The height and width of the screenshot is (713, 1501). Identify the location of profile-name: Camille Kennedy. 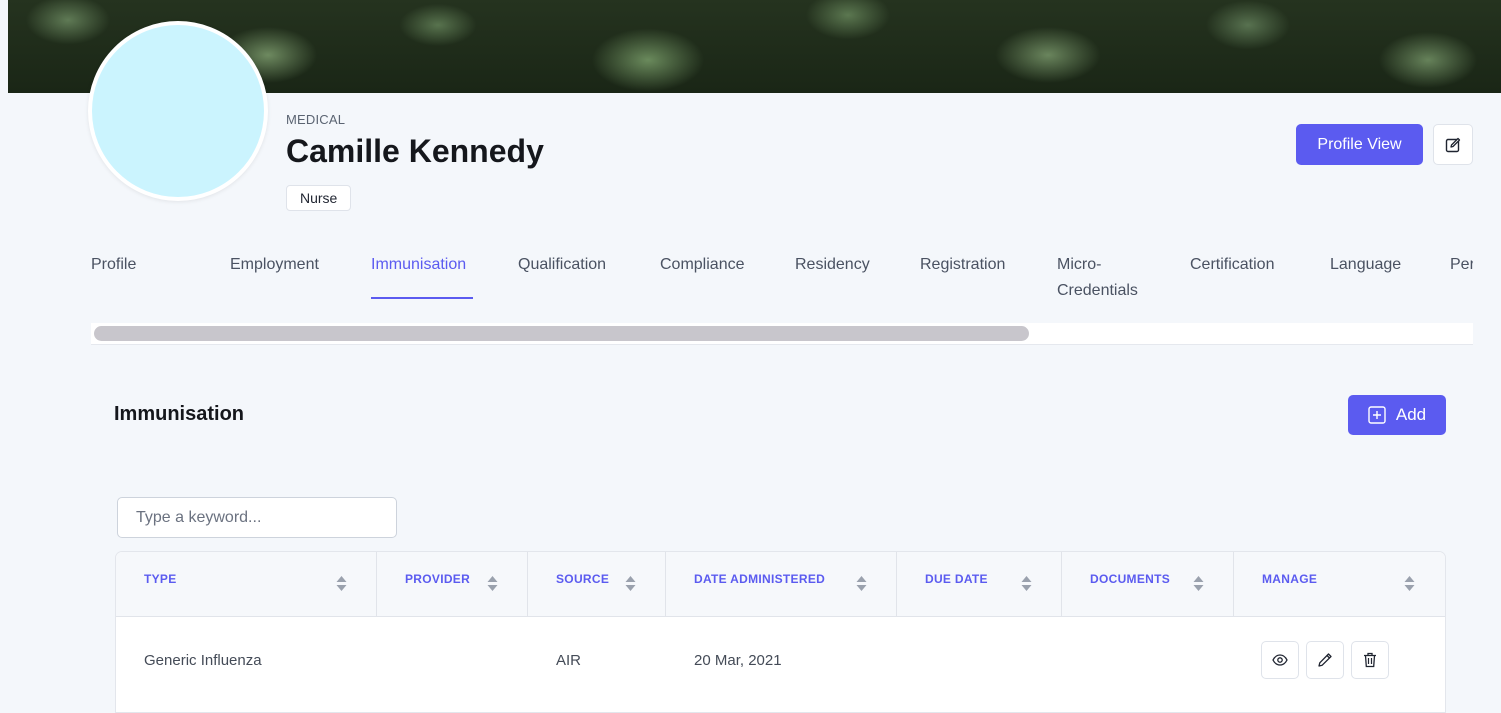
(415, 151).